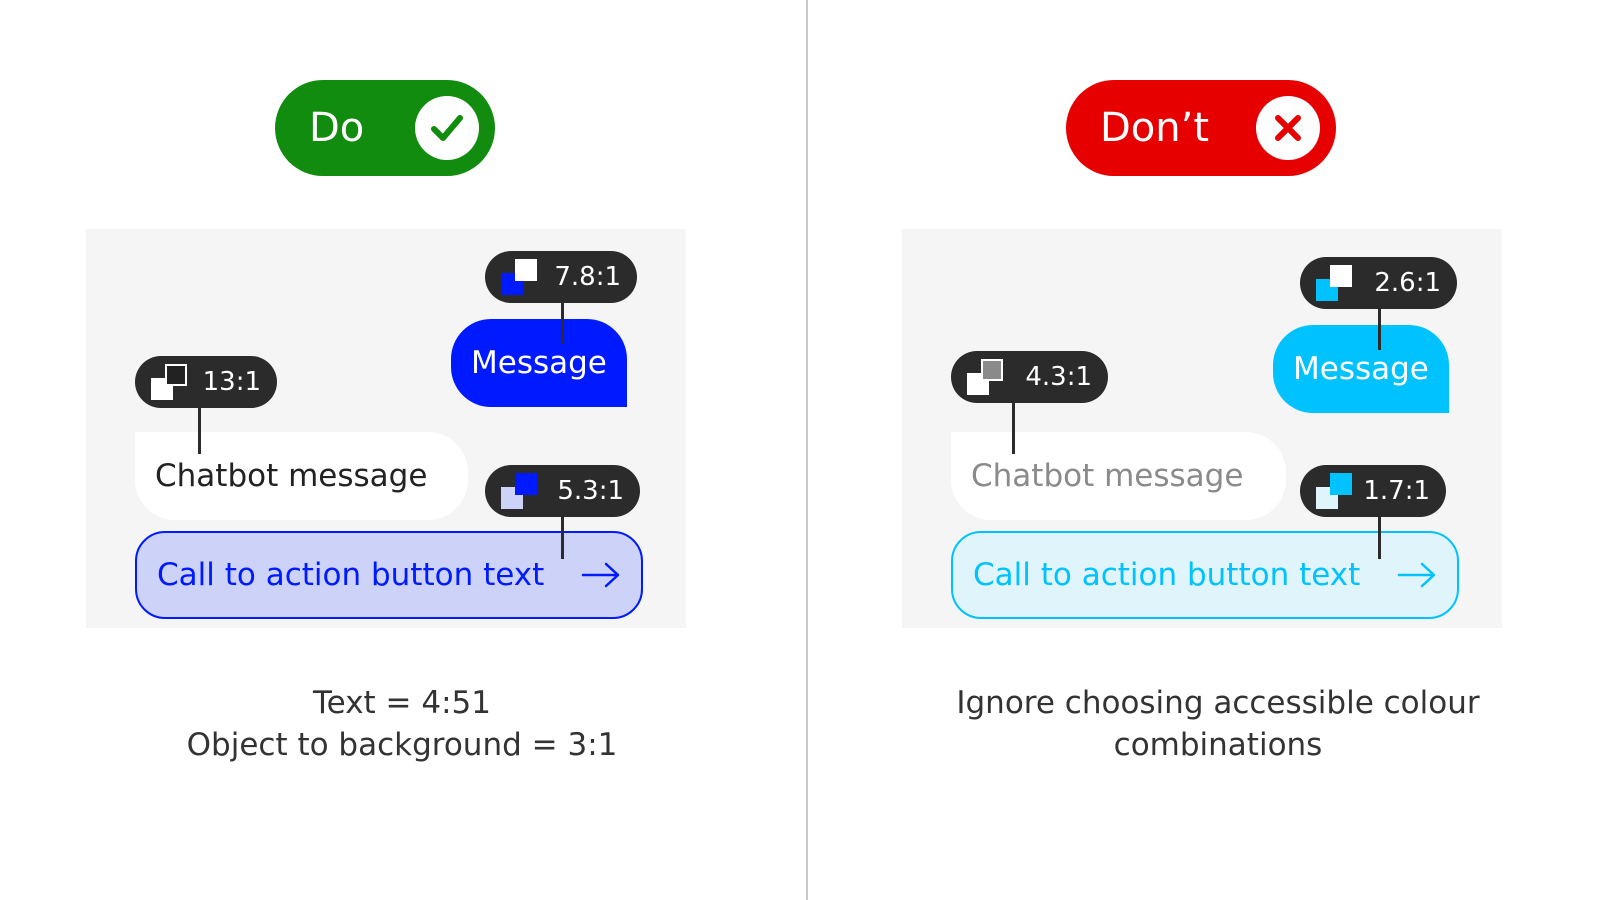  I want to click on check-icon, so click(447, 128).